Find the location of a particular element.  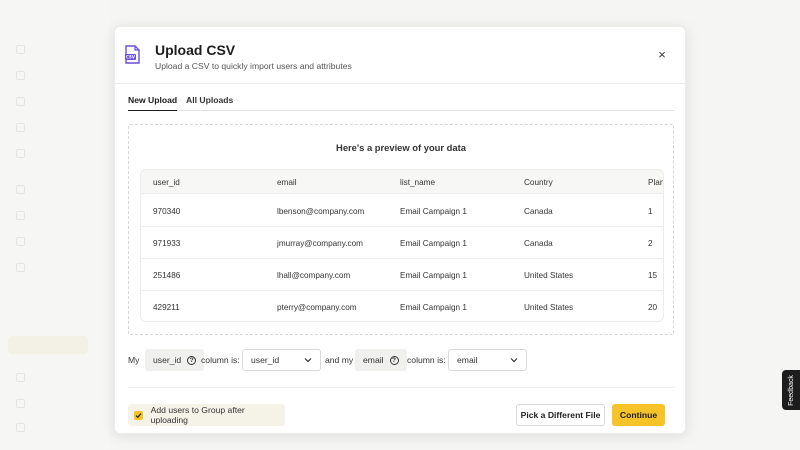

column-header: Country is located at coordinates (538, 182).